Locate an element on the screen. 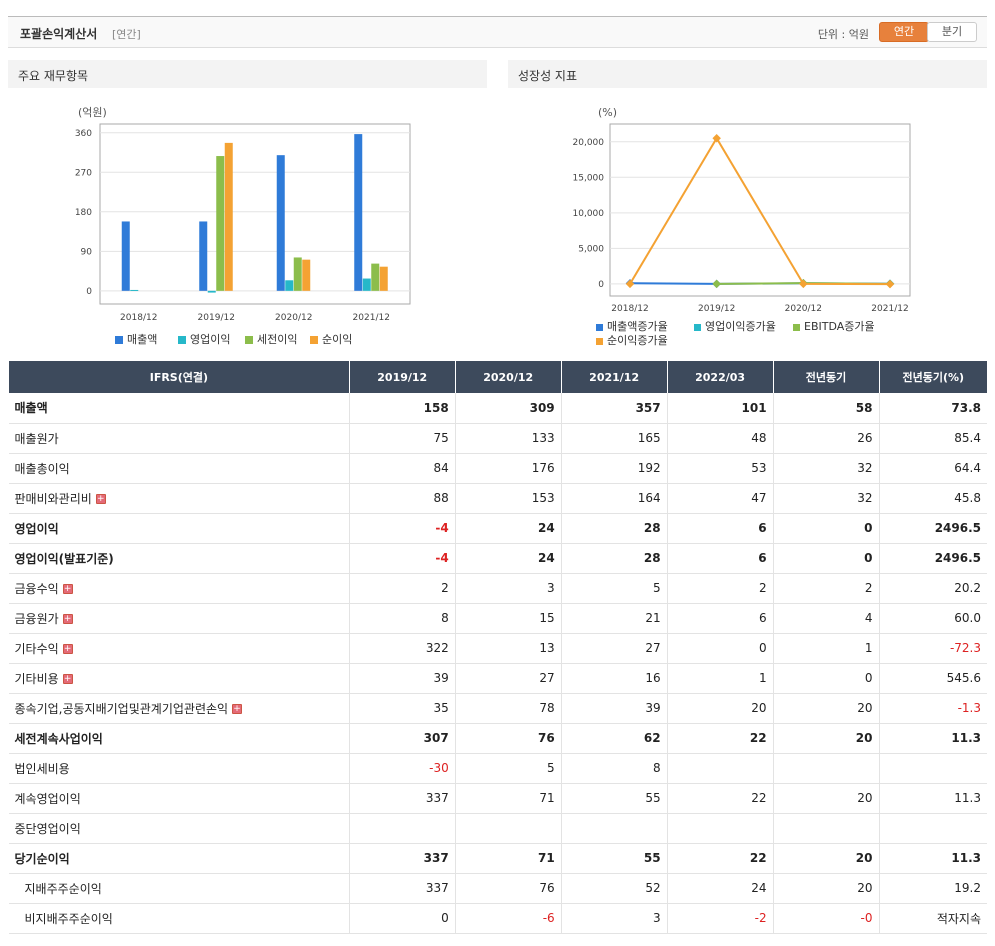 The height and width of the screenshot is (946, 995). column-header: 전년동기(%) is located at coordinates (932, 377).